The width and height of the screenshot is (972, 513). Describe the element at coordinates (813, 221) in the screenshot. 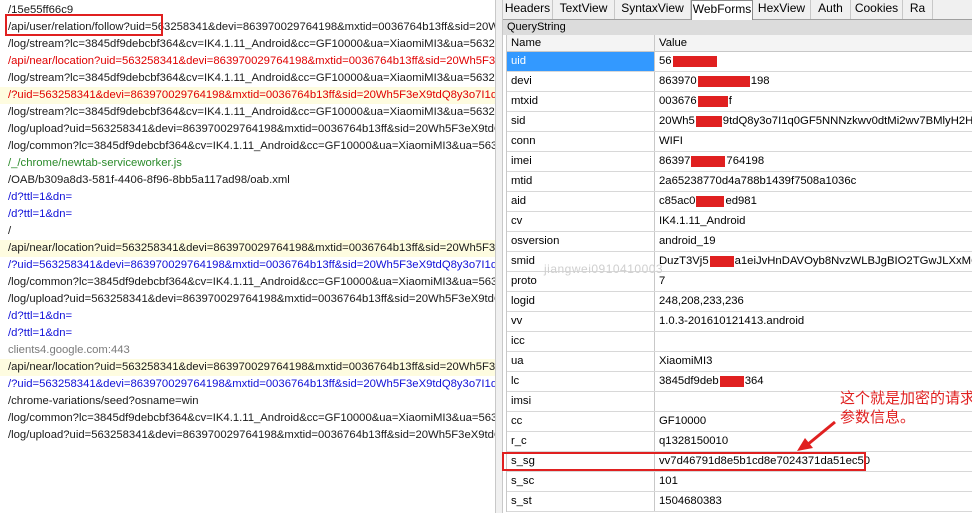

I see `param-value: IK4.1.11_Android` at that location.